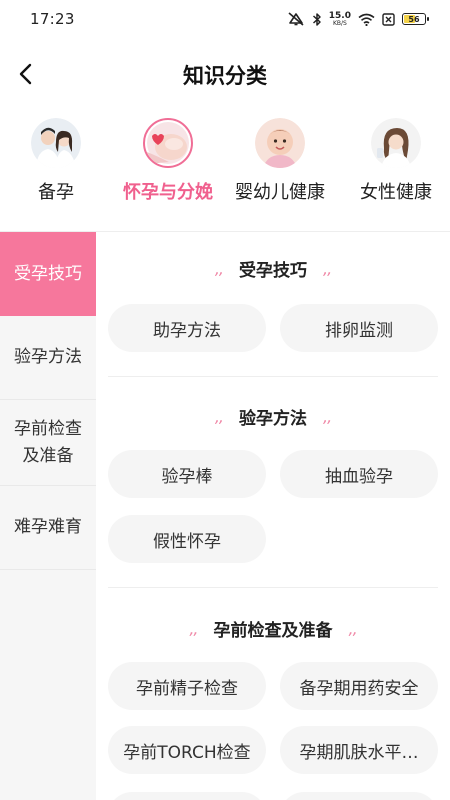  What do you see at coordinates (56, 192) in the screenshot?
I see `category-label: 备孕` at bounding box center [56, 192].